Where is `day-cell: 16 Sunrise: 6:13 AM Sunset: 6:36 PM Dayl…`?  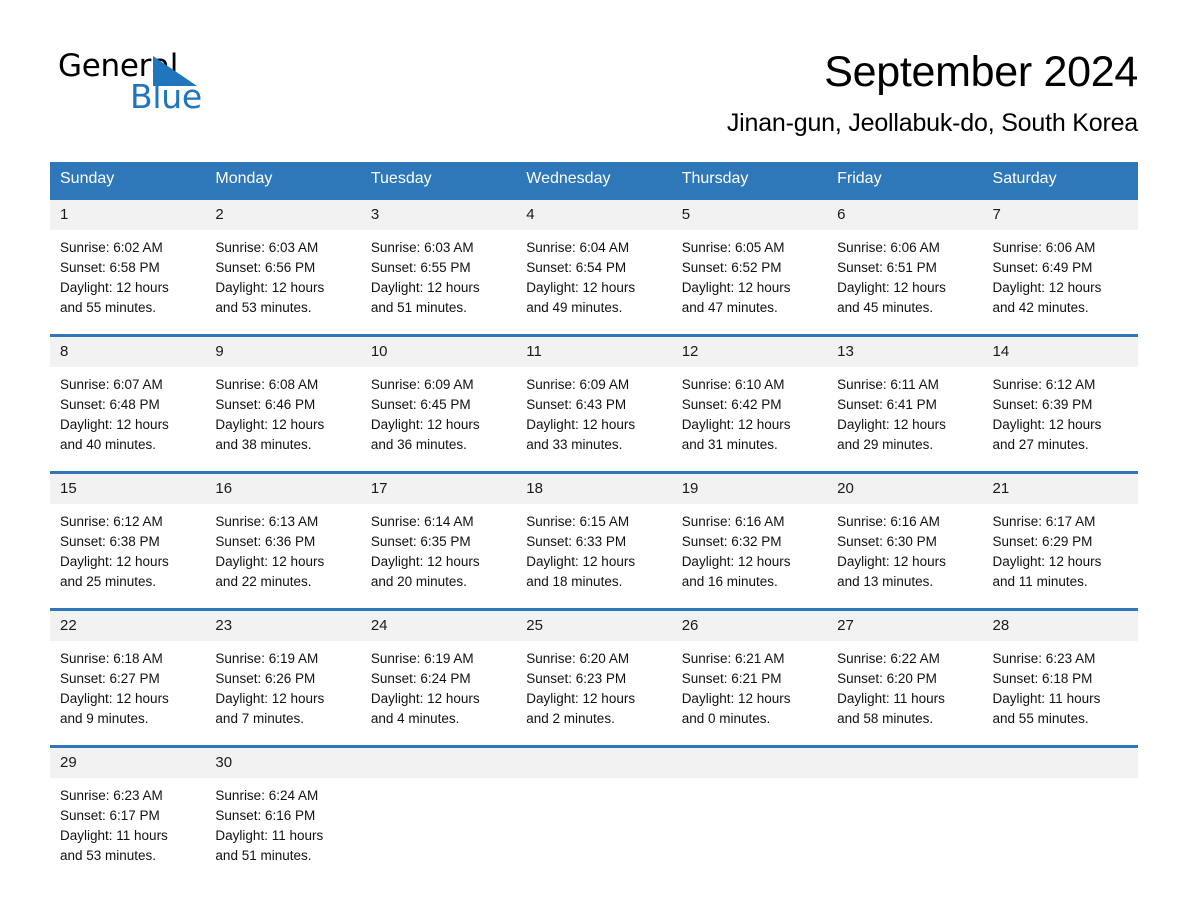 day-cell: 16 Sunrise: 6:13 AM Sunset: 6:36 PM Dayl… is located at coordinates (283, 540).